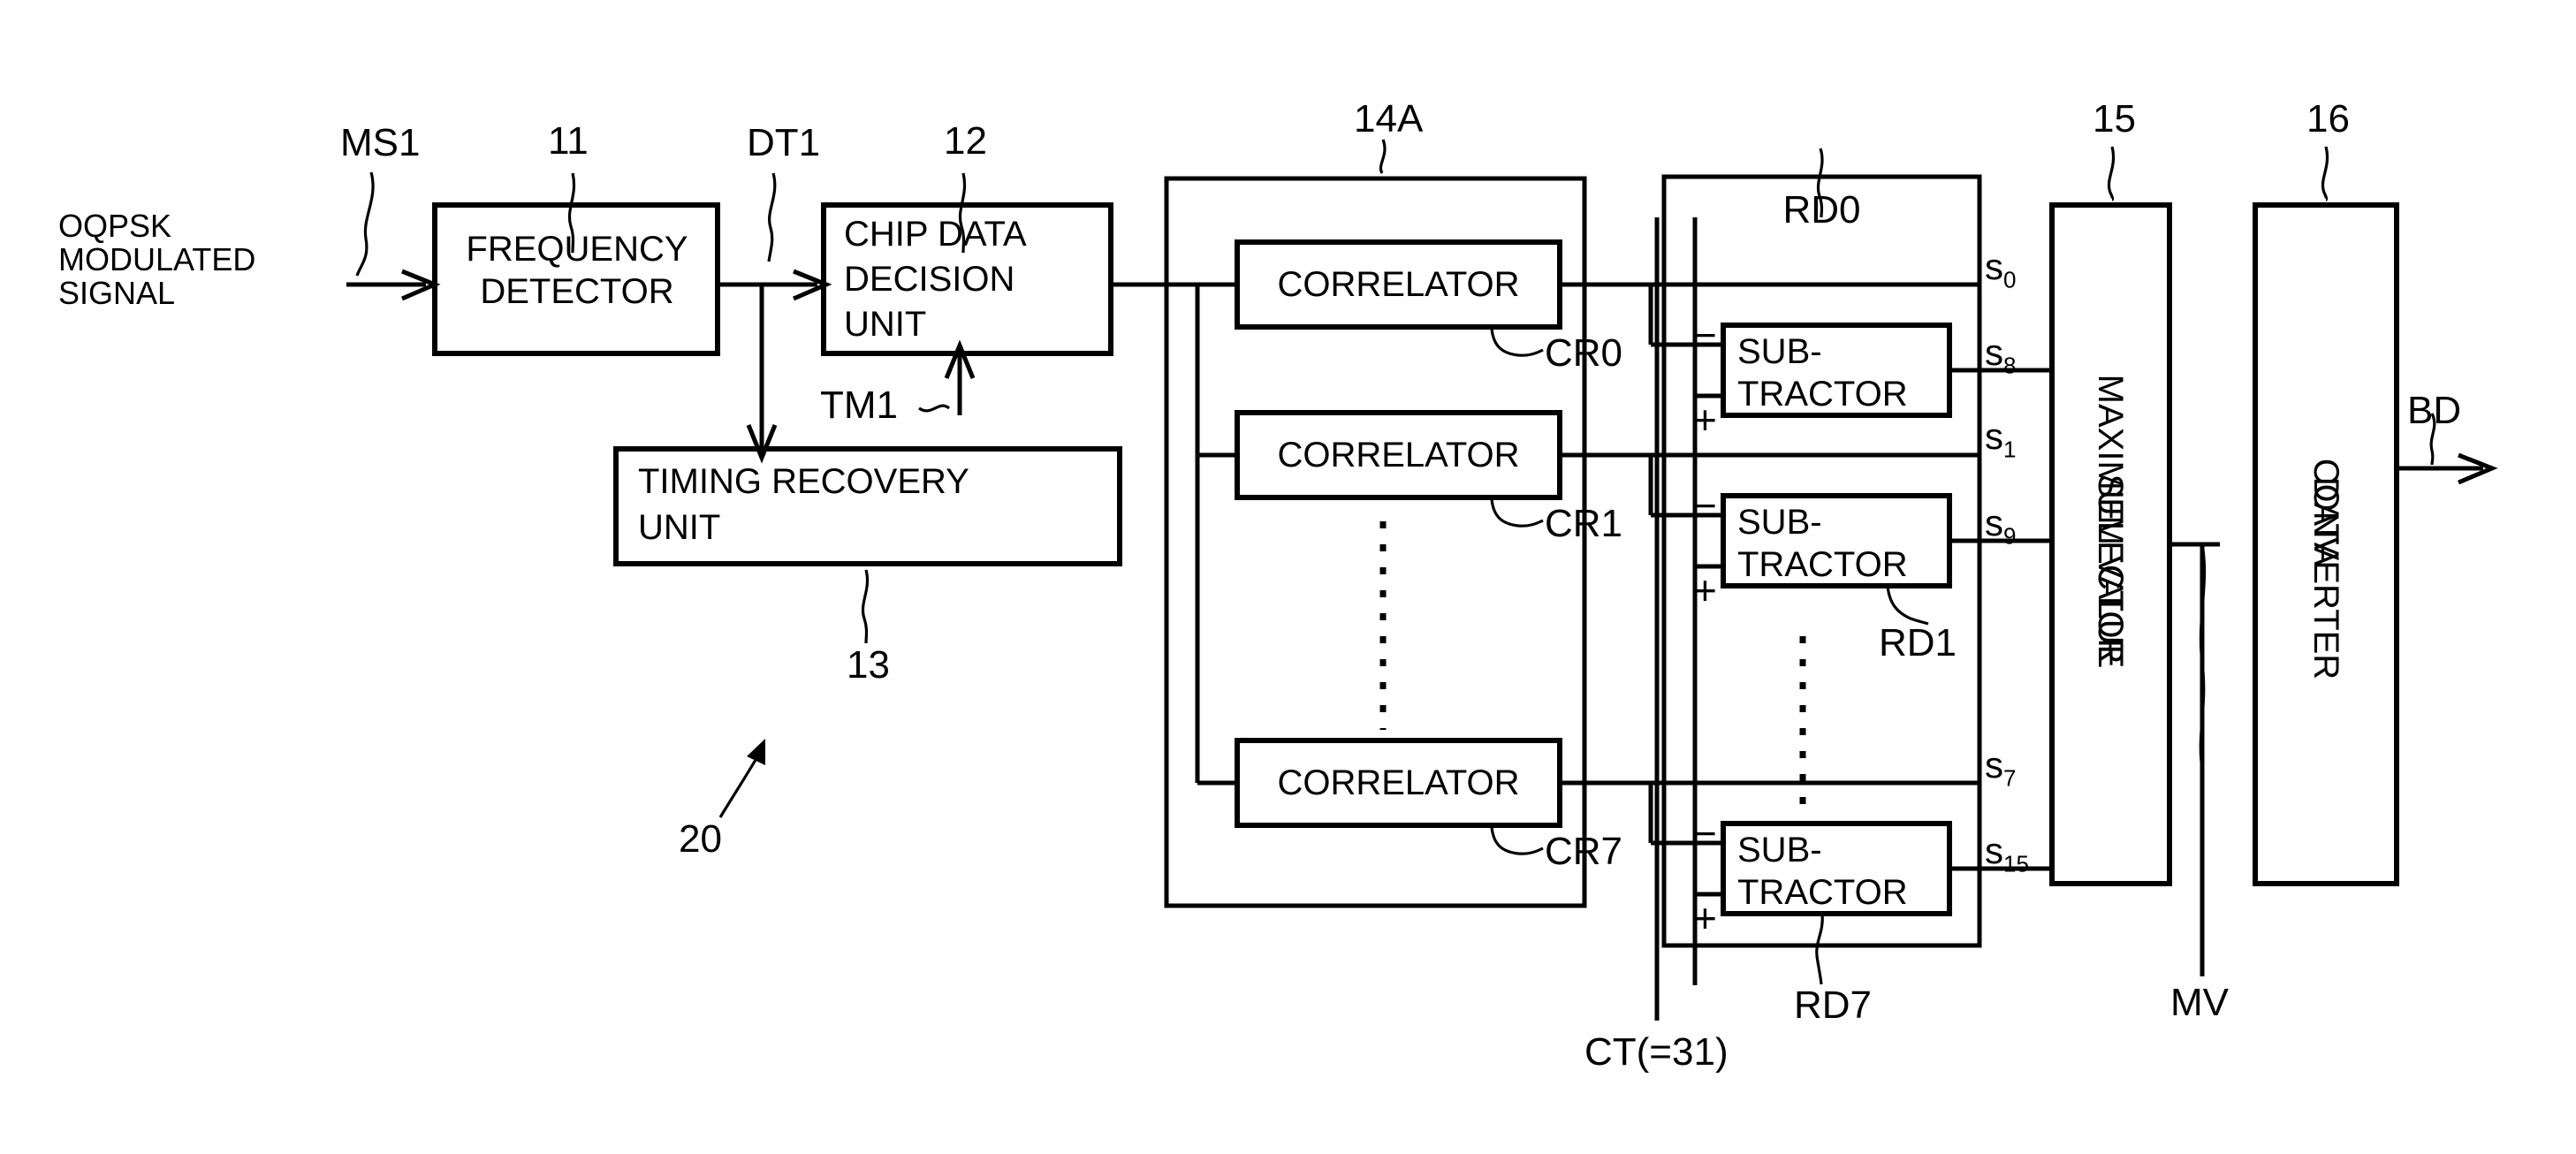 This screenshot has width=2576, height=1154. What do you see at coordinates (2016, 863) in the screenshot?
I see `signal-sub-s15: 15` at bounding box center [2016, 863].